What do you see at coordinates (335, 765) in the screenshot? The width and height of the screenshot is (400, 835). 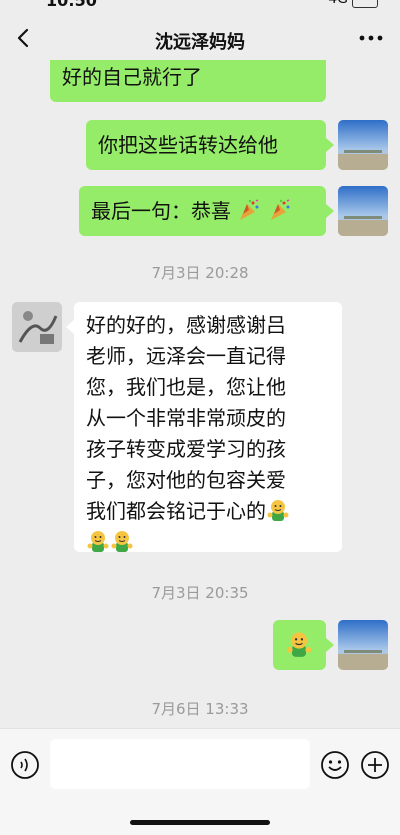 I see `emoji-picker-icon` at bounding box center [335, 765].